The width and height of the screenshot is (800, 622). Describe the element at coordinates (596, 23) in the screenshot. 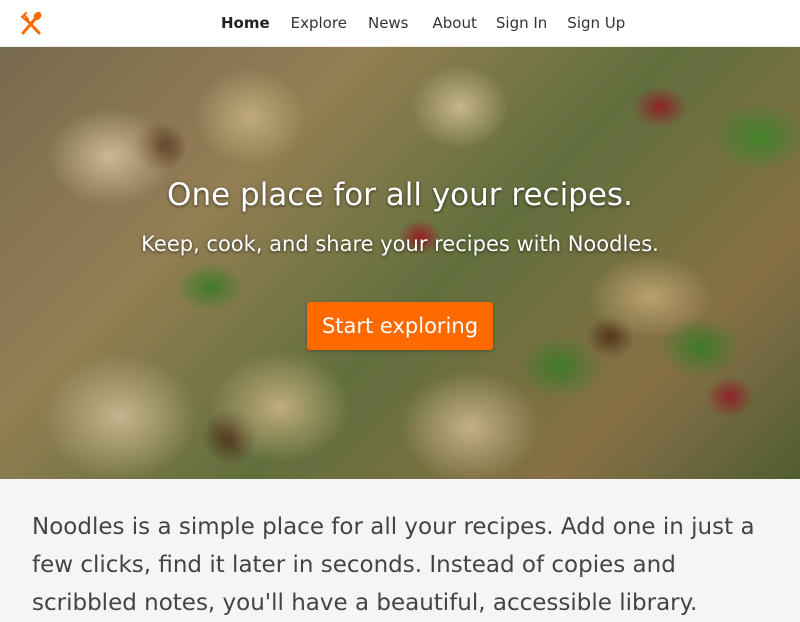

I see `nav-sign-up-link: Sign Up` at that location.